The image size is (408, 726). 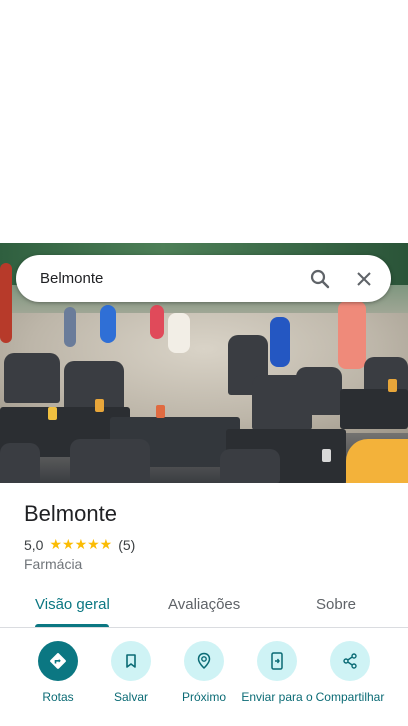 What do you see at coordinates (320, 279) in the screenshot?
I see `search-icon` at bounding box center [320, 279].